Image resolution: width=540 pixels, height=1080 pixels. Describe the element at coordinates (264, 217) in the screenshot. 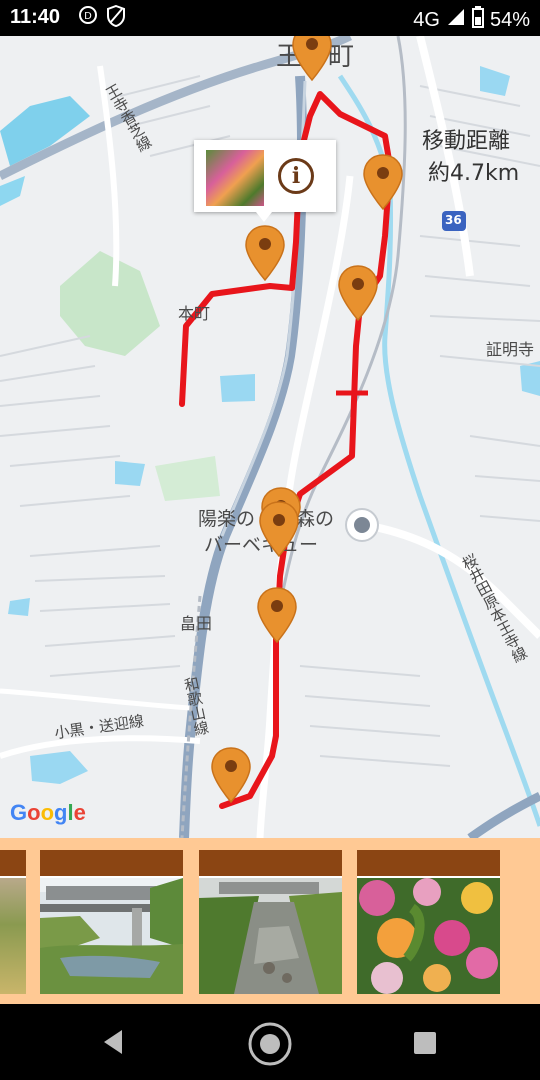

I see `info-window-pointer` at that location.